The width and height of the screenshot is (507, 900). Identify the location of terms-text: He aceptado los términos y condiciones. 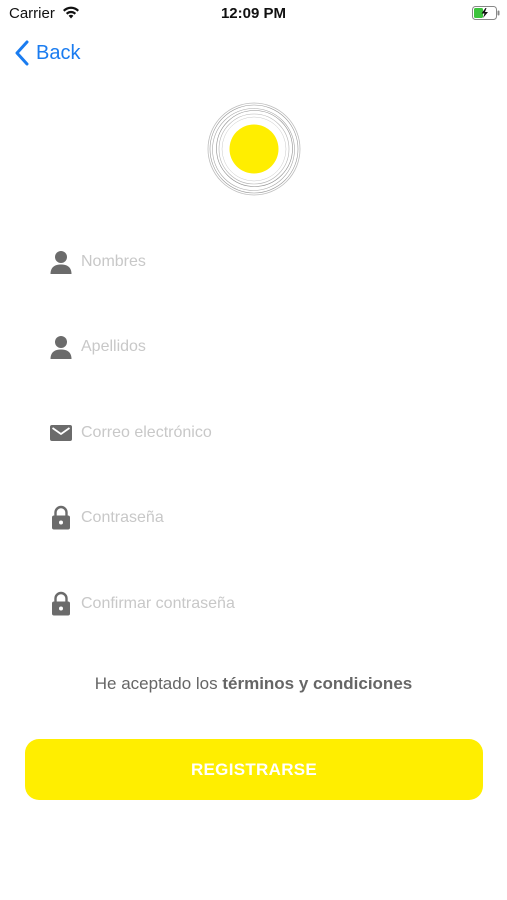
(253, 684).